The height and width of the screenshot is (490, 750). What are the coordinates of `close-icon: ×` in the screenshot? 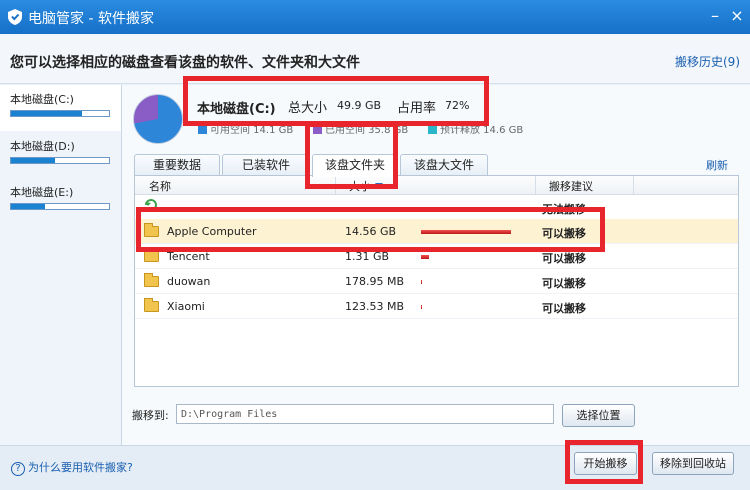 It's located at (737, 16).